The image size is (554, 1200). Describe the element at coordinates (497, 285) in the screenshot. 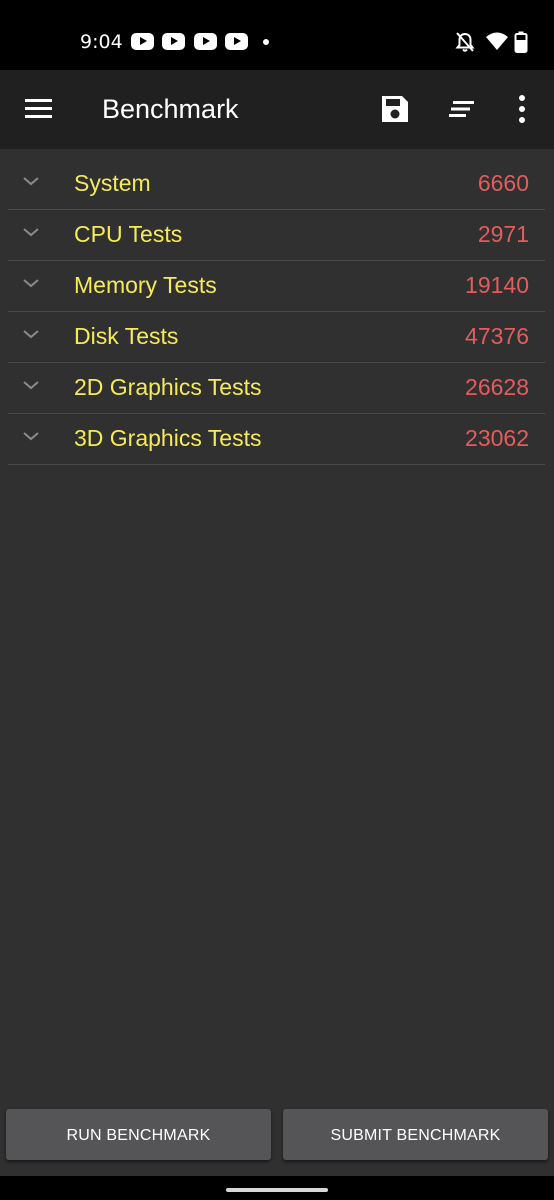

I see `result-score: 19140` at that location.